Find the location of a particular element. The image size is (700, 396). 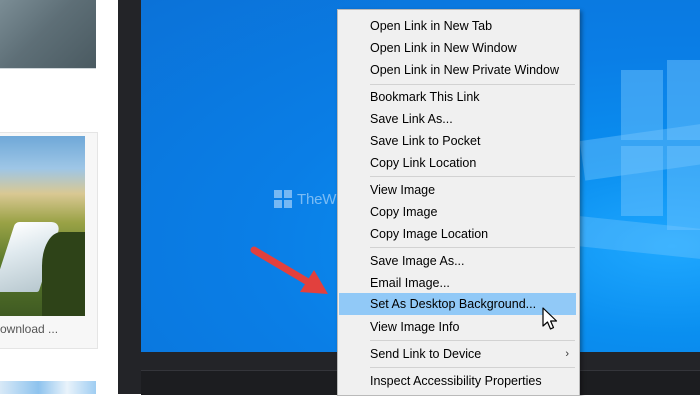

thumbnail-image-top is located at coordinates (48, 34).